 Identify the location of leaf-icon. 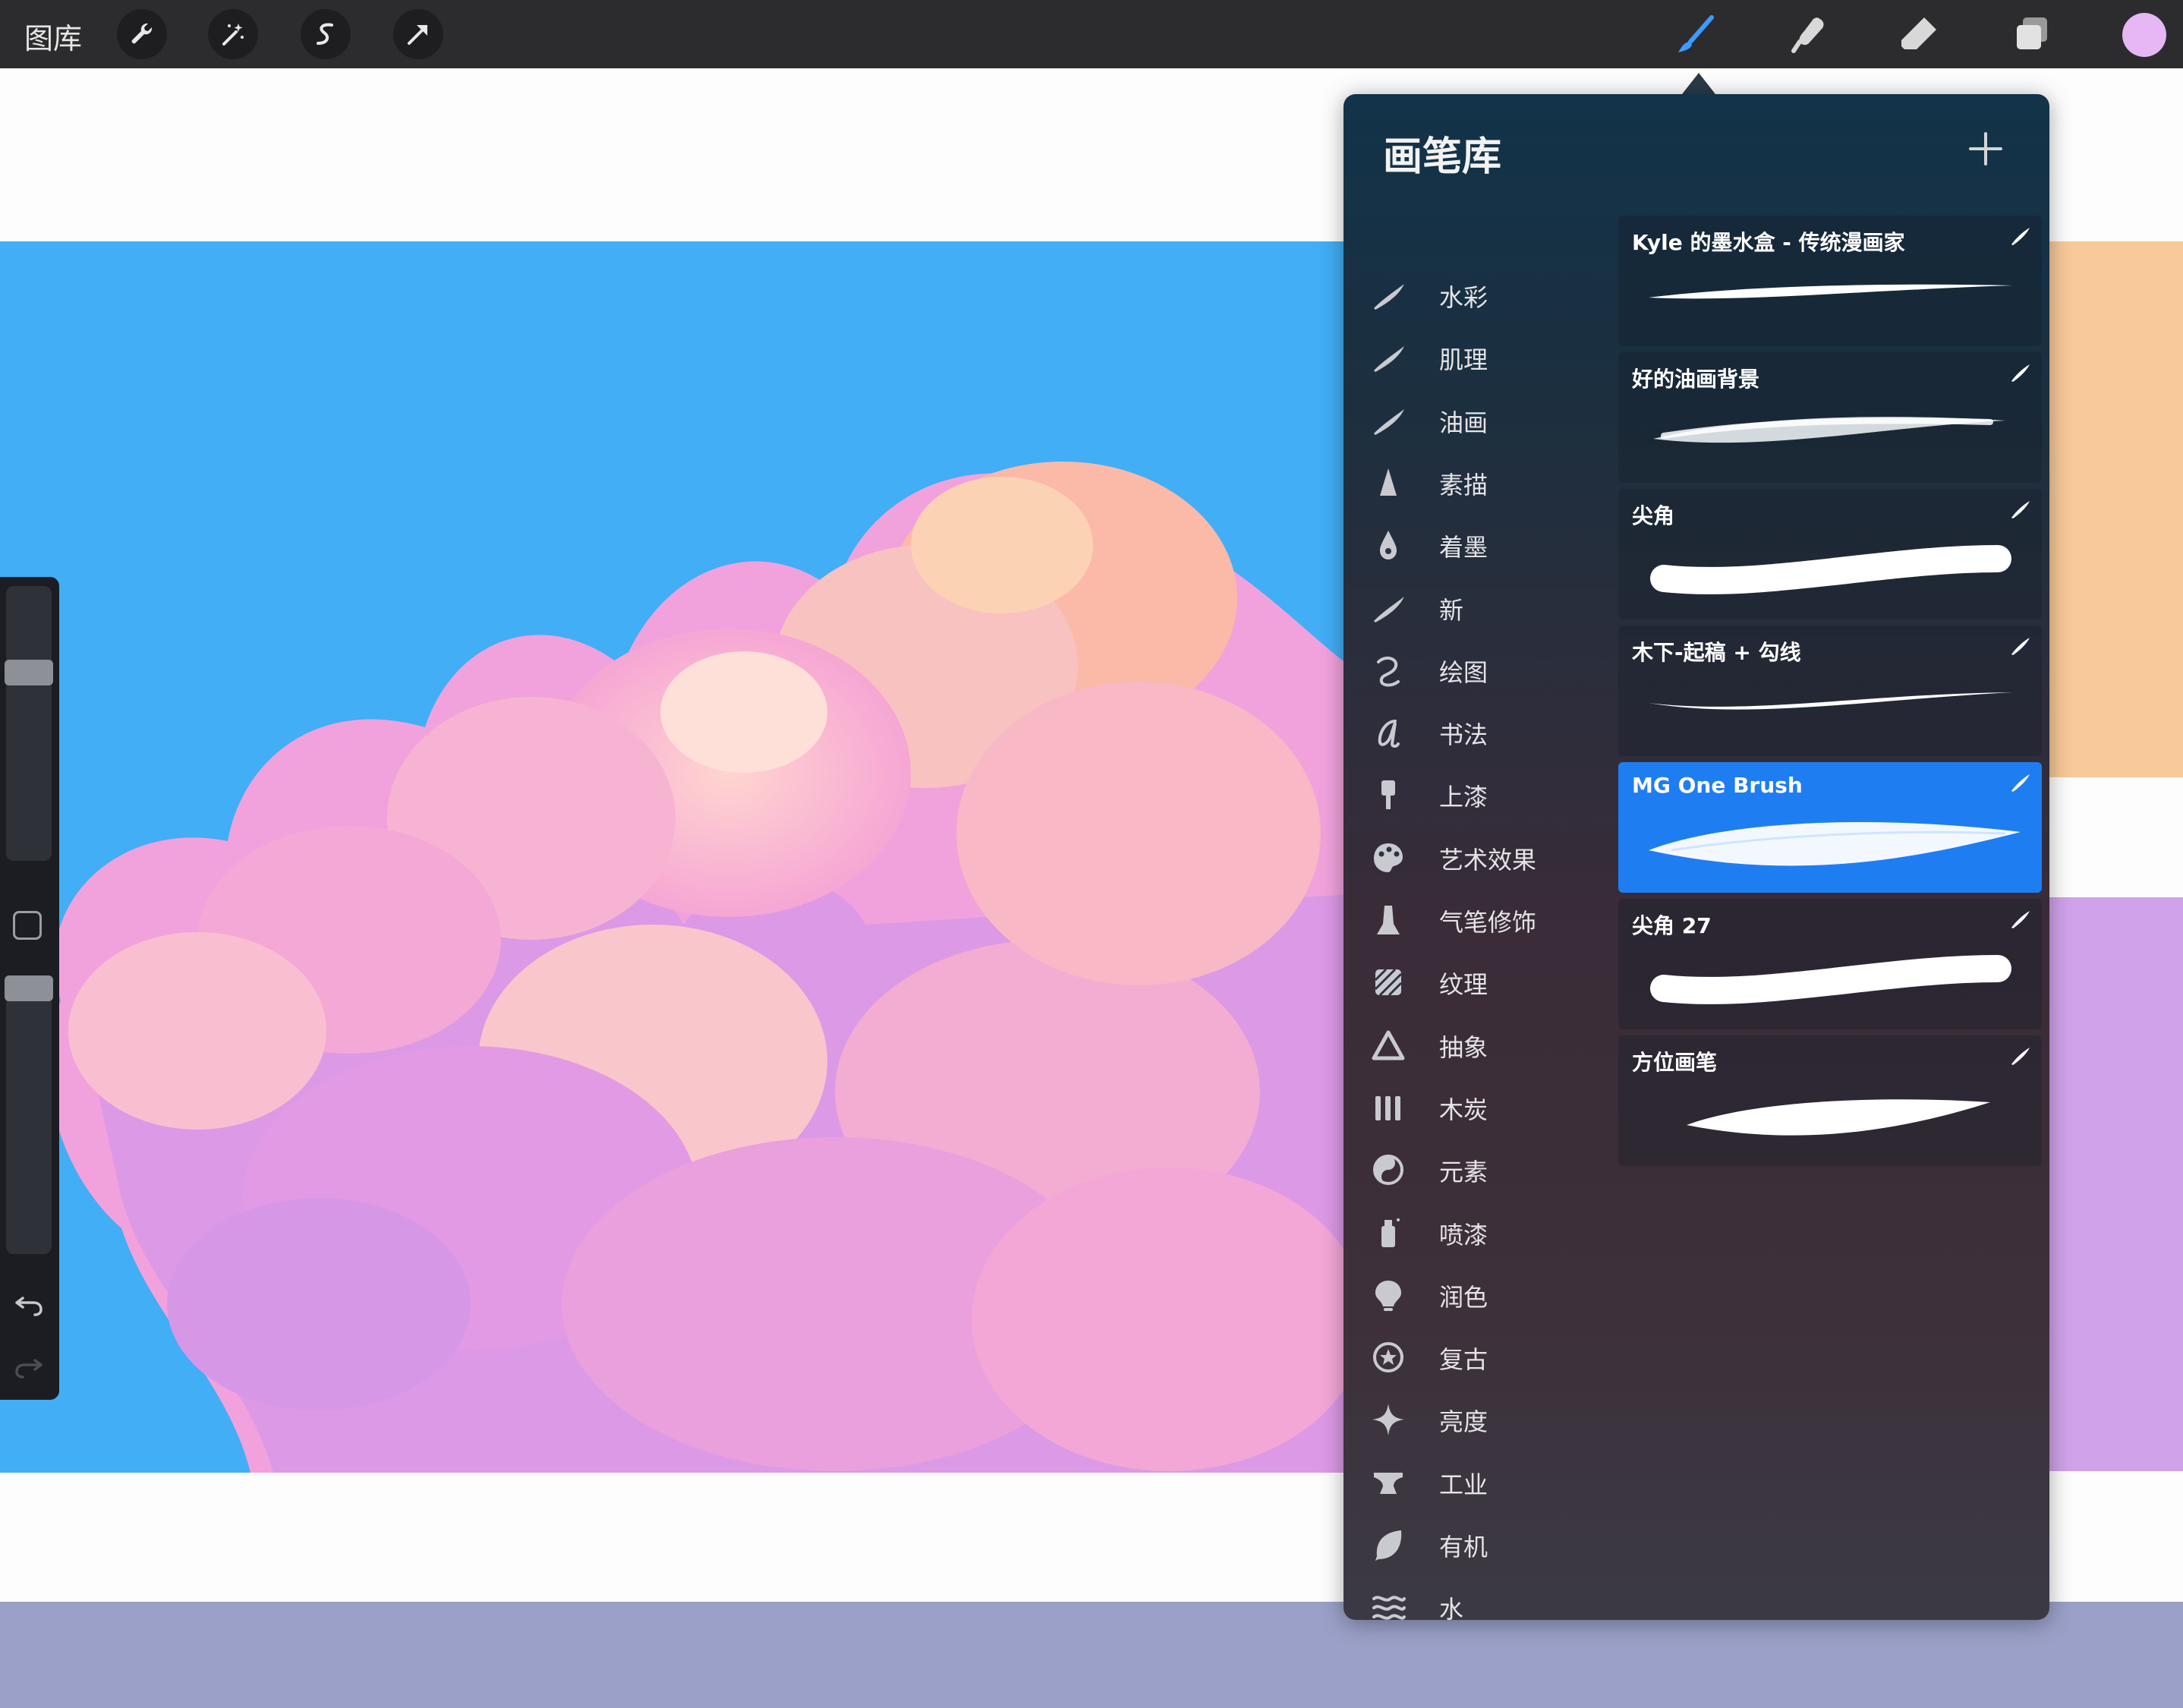
(1389, 1545).